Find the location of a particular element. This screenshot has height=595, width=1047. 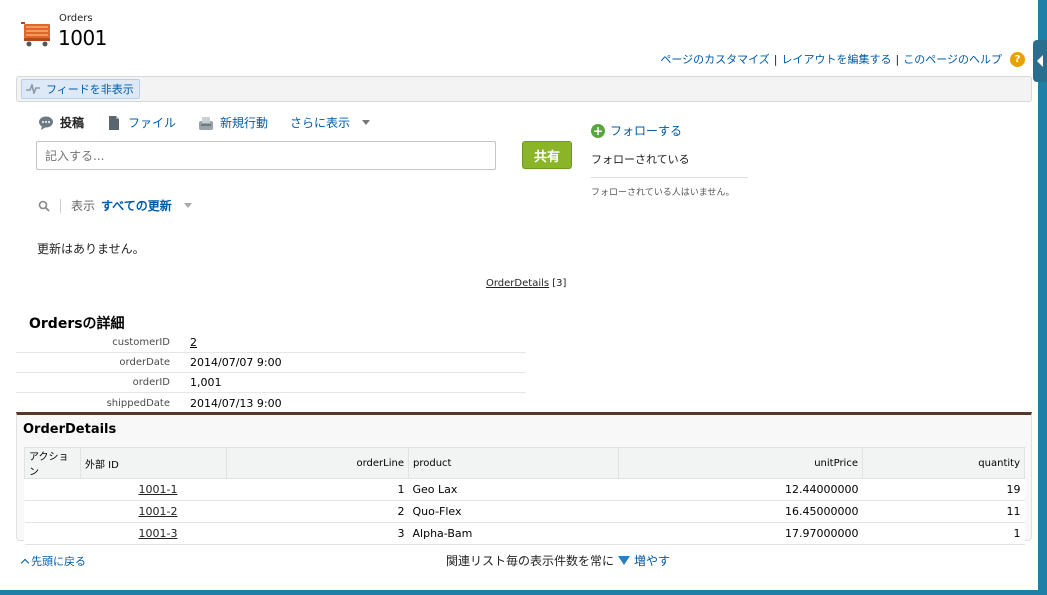

show-more-text: 関連リスト毎の表示件数を常に is located at coordinates (530, 561).